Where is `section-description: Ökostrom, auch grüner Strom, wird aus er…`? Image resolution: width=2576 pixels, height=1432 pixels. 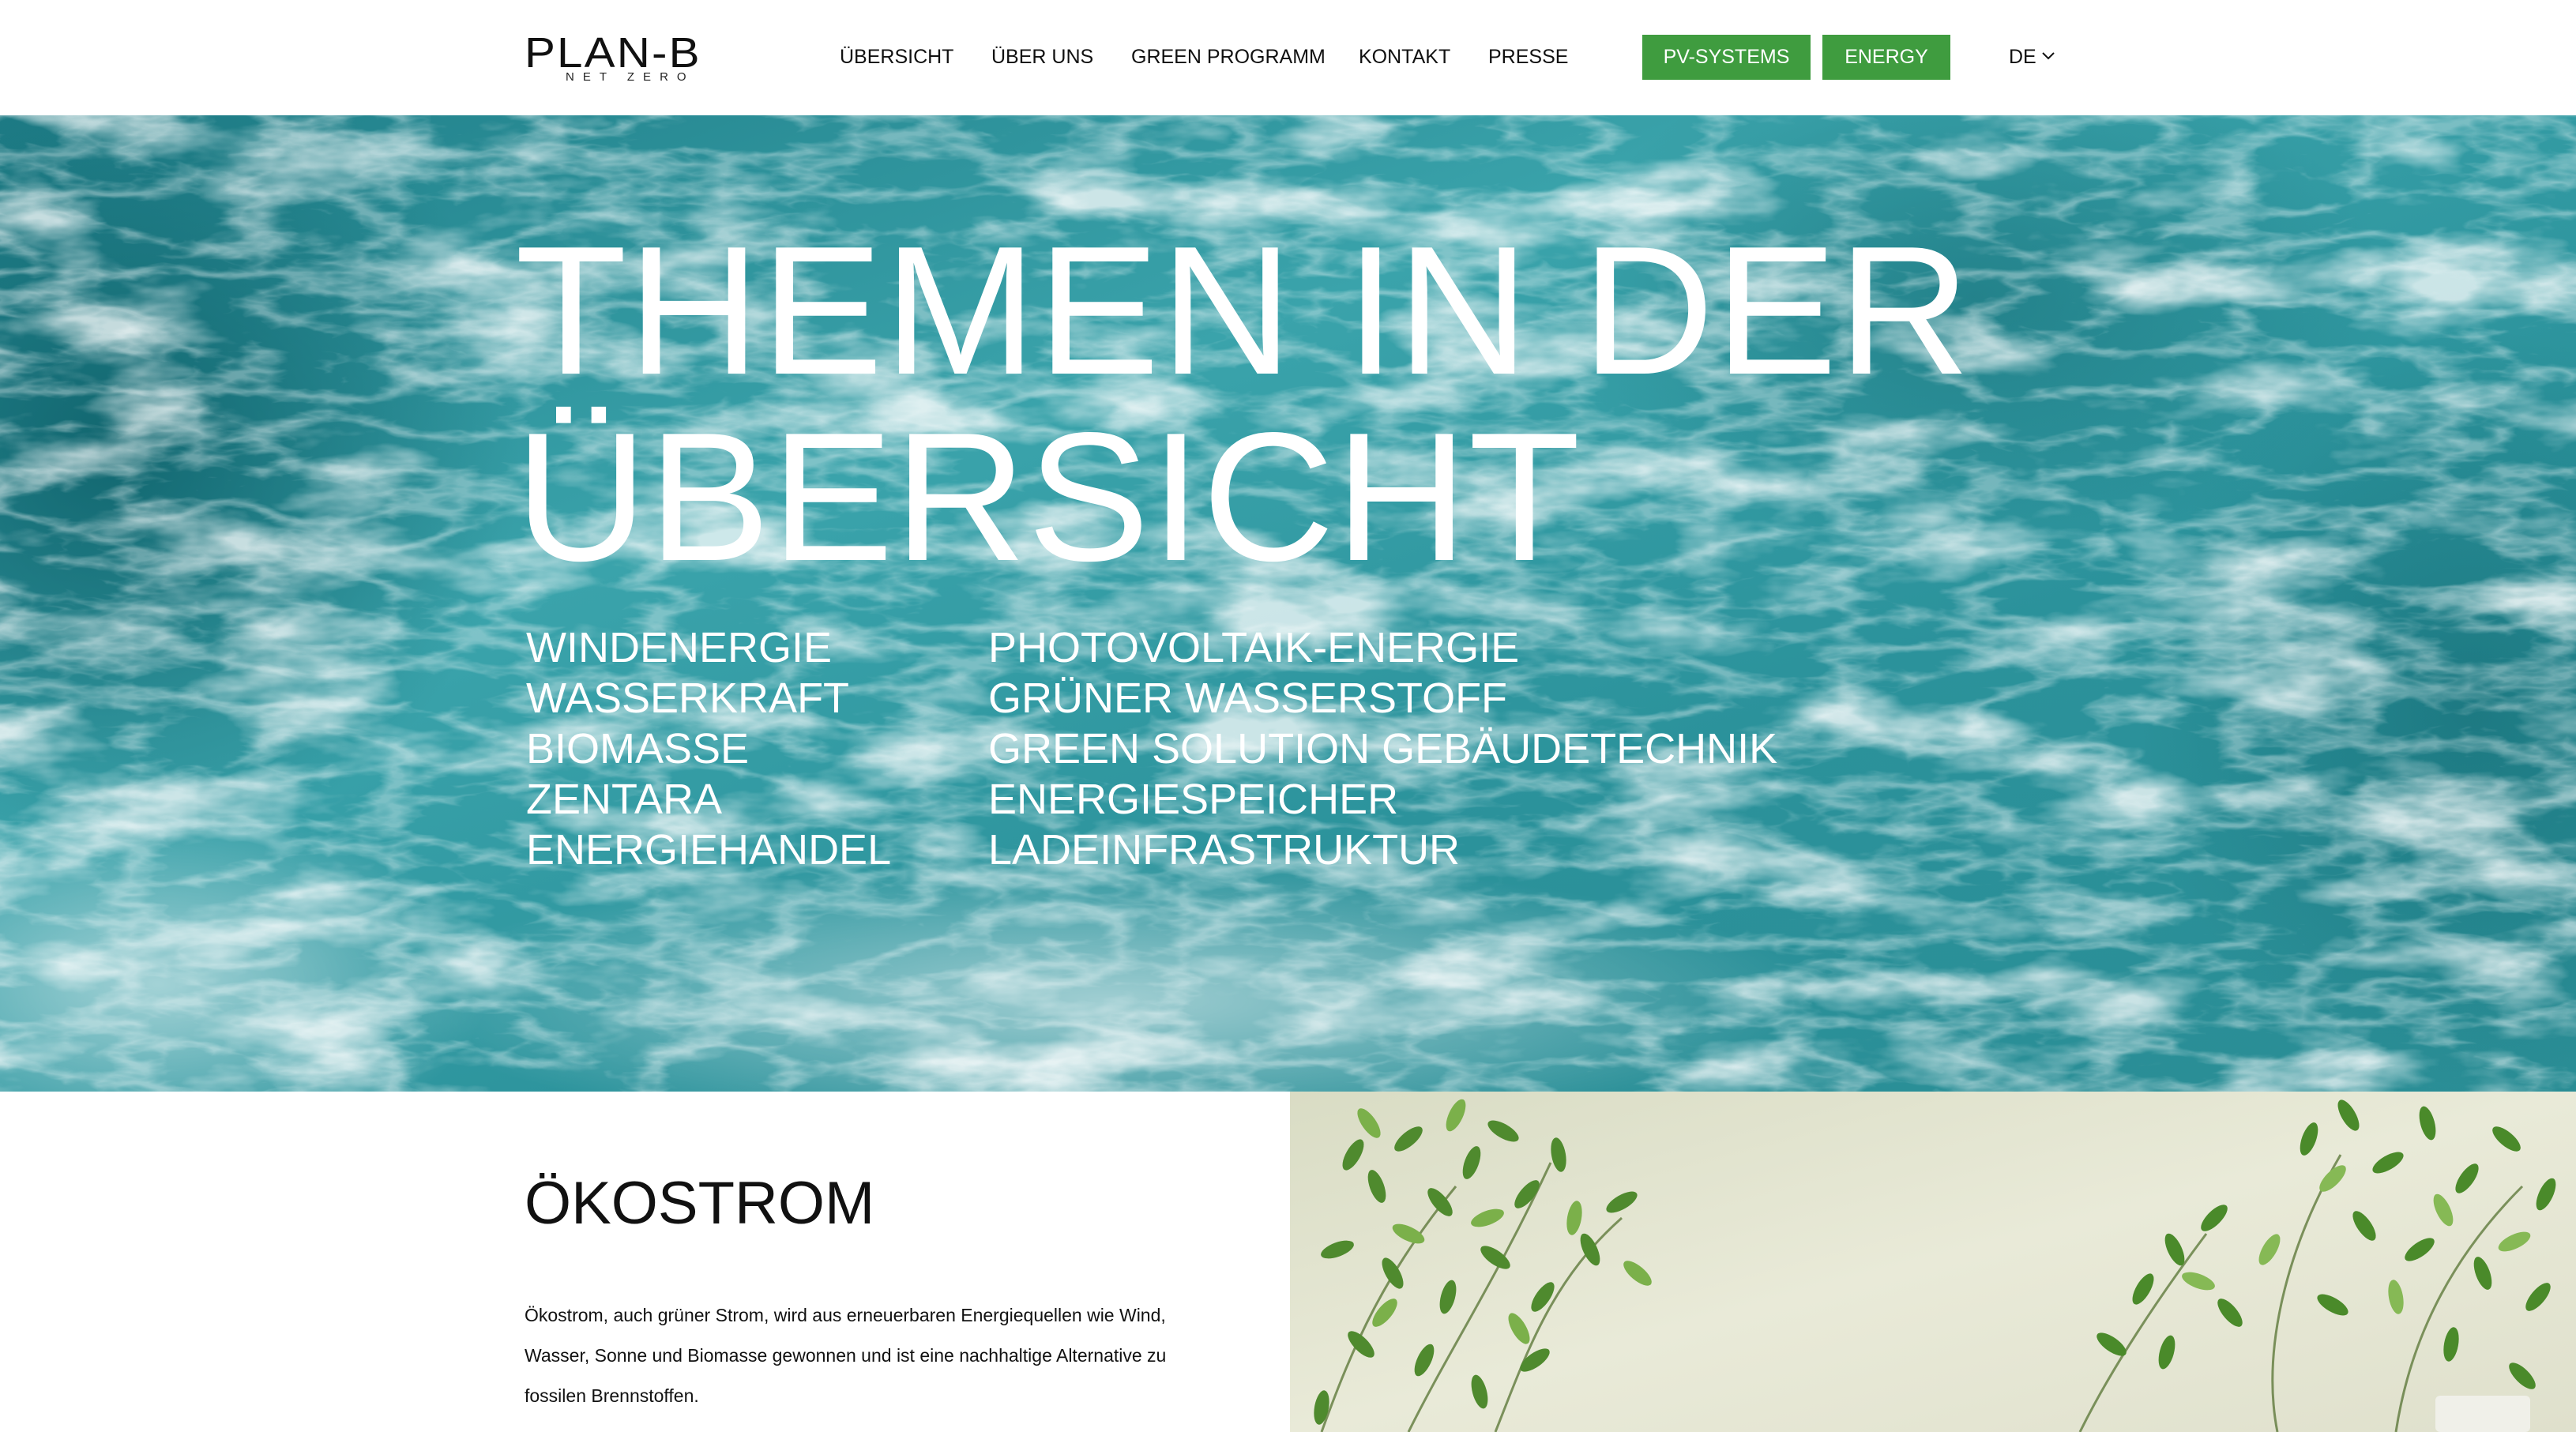 section-description: Ökostrom, auch grüner Strom, wird aus er… is located at coordinates (880, 1355).